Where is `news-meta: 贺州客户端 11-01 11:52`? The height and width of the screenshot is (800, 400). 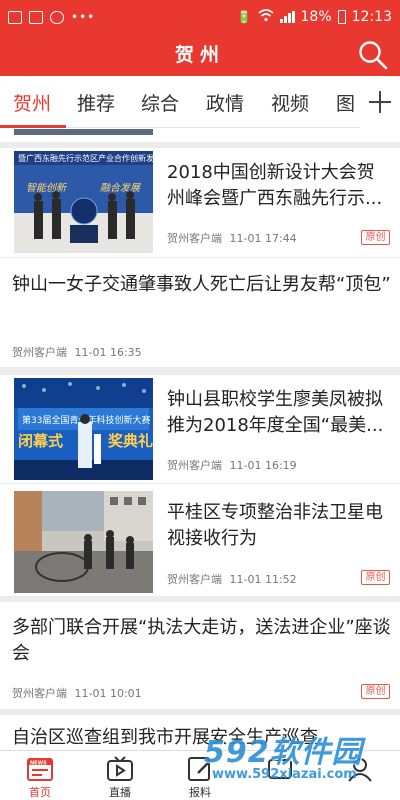 news-meta: 贺州客户端 11-01 11:52 is located at coordinates (232, 579).